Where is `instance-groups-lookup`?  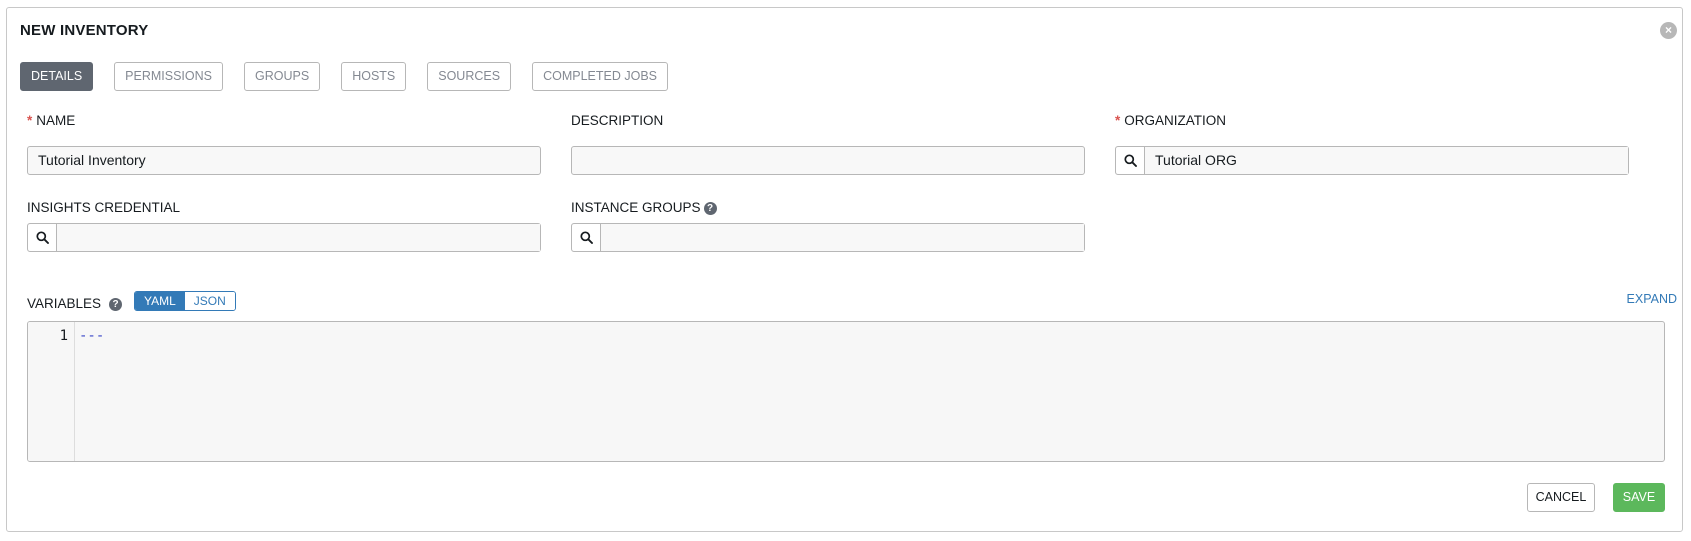 instance-groups-lookup is located at coordinates (828, 237).